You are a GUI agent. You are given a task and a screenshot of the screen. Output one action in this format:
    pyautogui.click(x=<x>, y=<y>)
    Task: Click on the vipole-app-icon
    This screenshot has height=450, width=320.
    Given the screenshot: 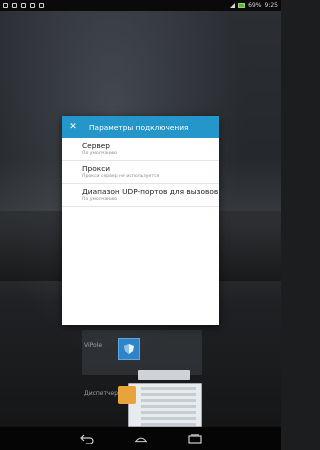 What is the action you would take?
    pyautogui.click(x=129, y=349)
    